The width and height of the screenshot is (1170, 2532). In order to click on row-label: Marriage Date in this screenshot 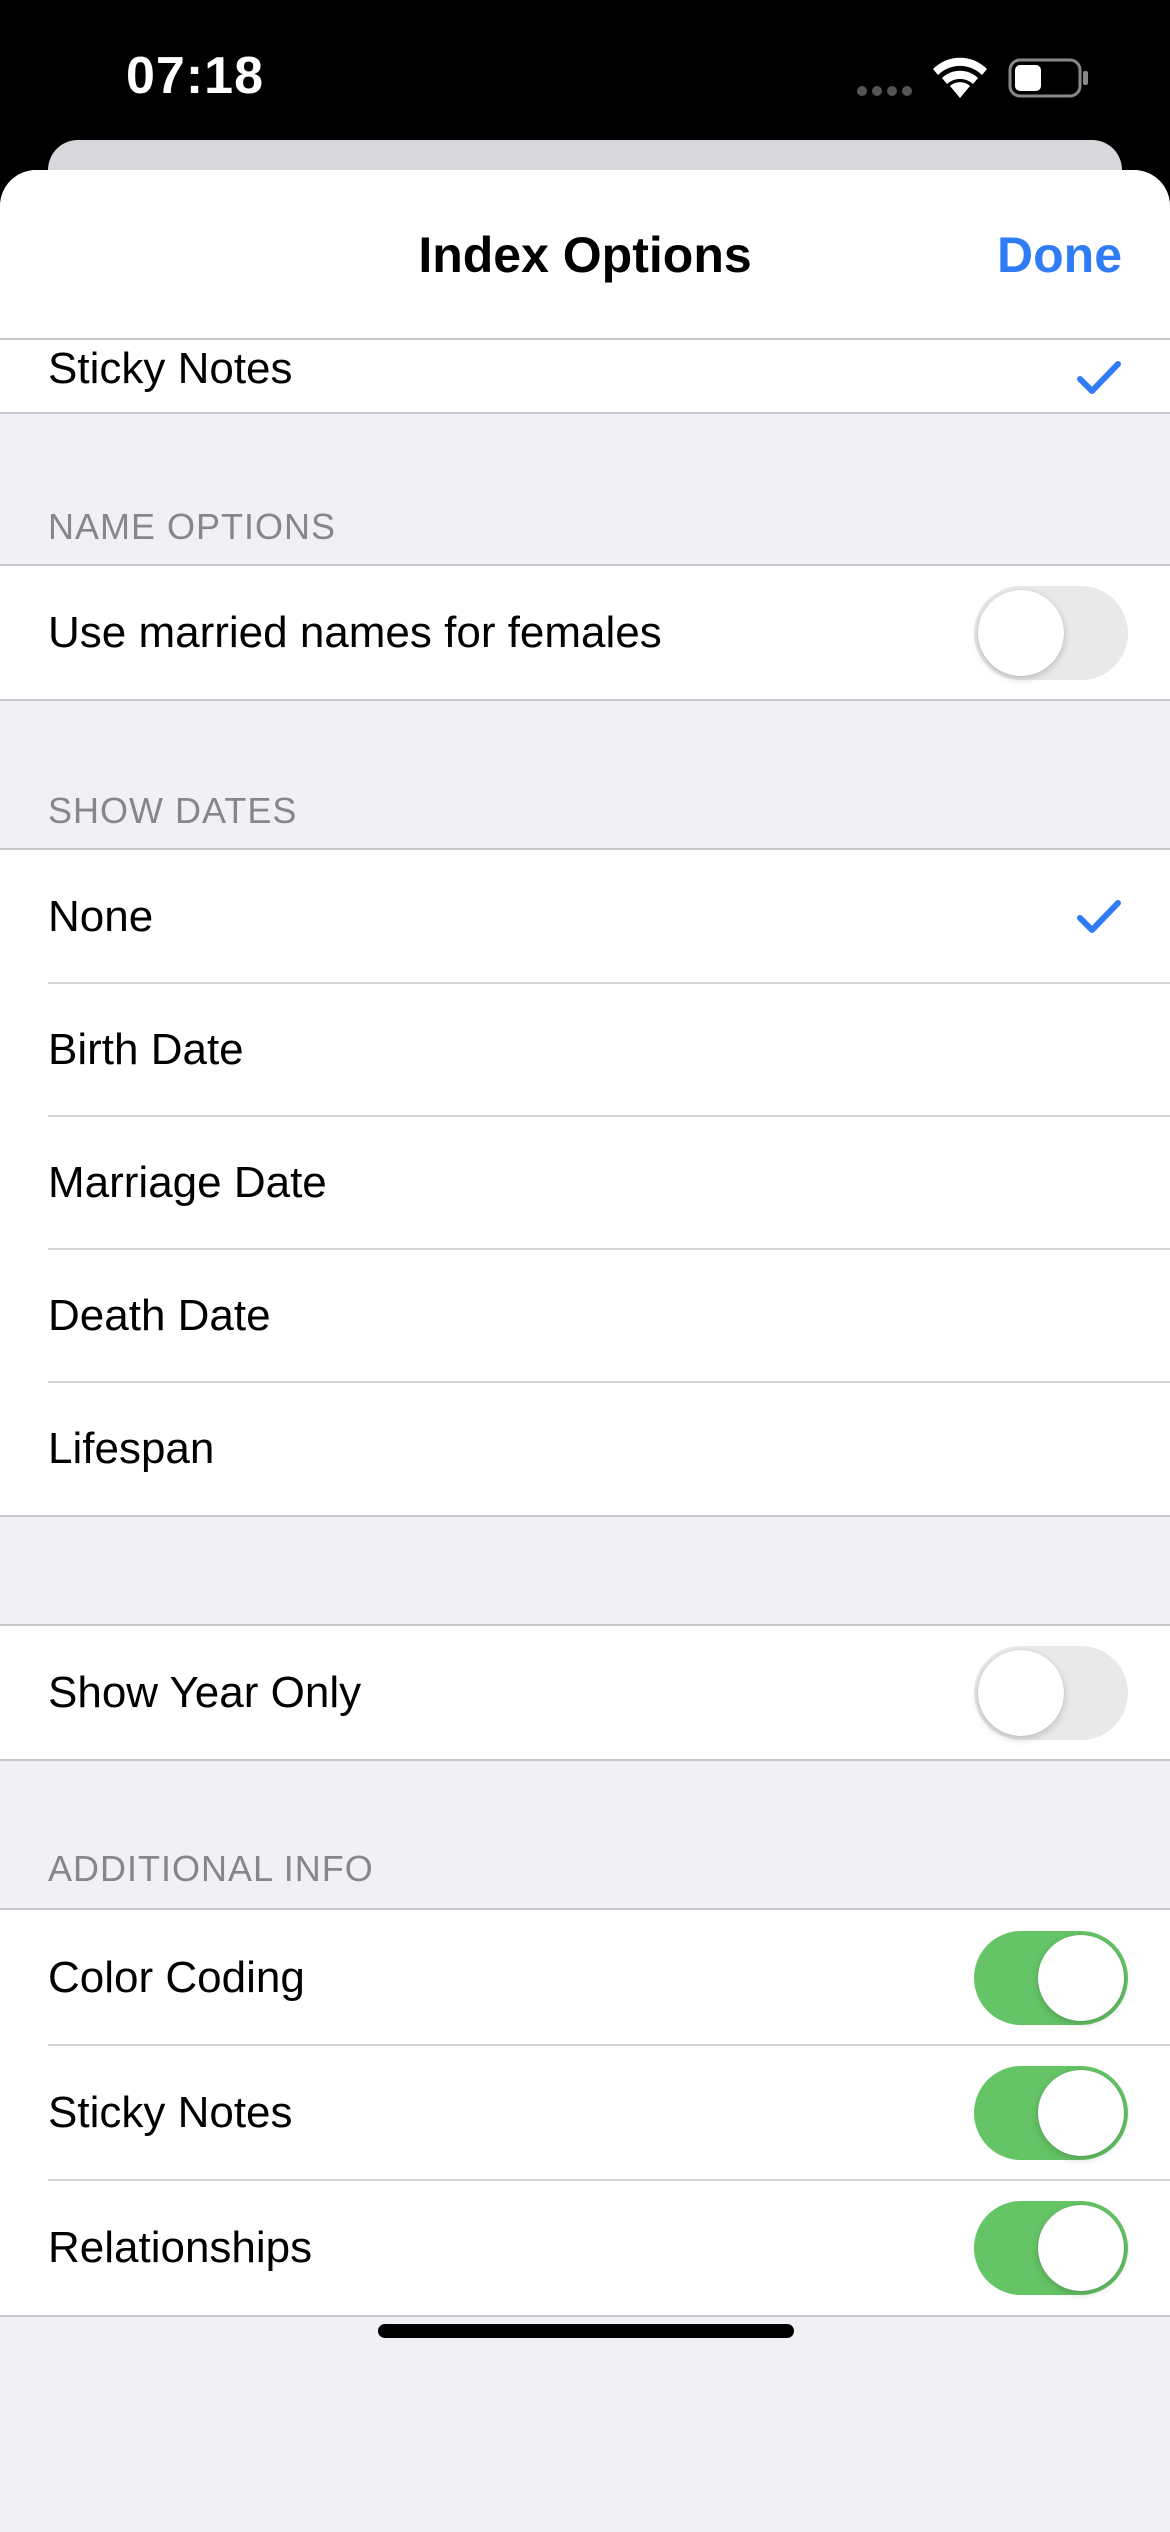, I will do `click(187, 1182)`.